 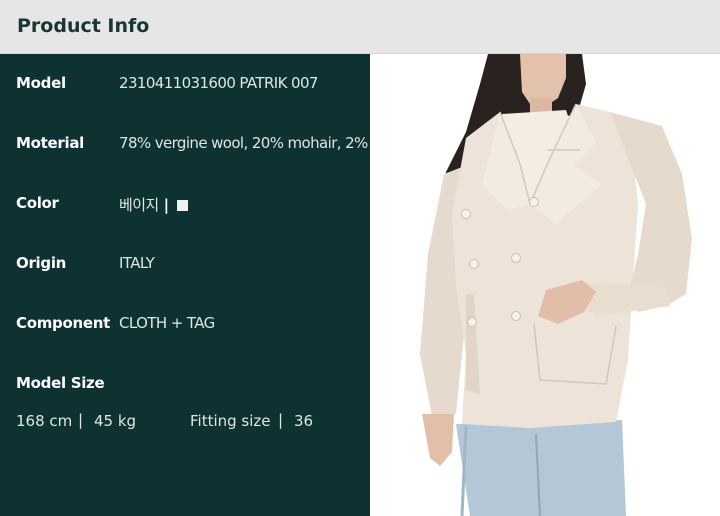 I want to click on fitting-size-label: Fitting size, so click(x=230, y=421).